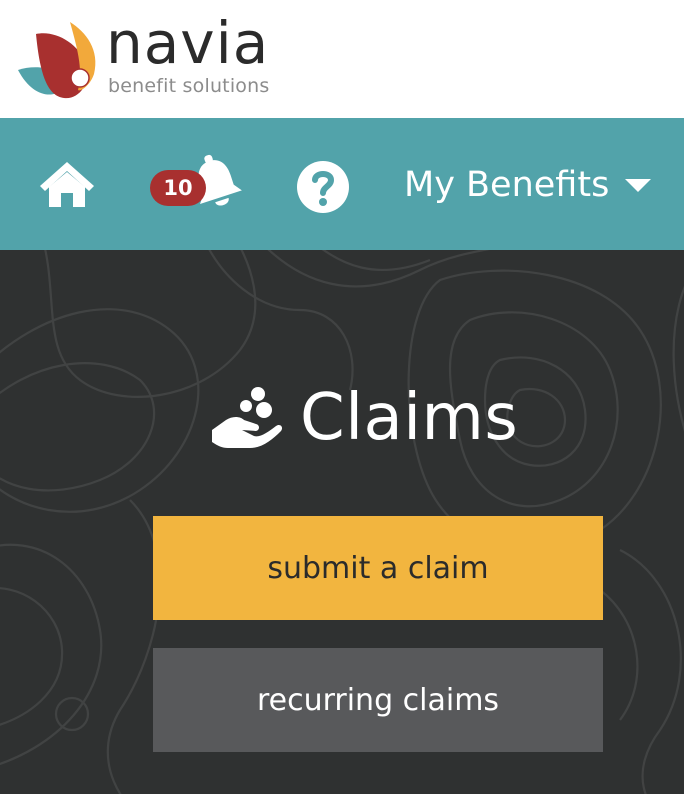 The image size is (684, 794). I want to click on my-benefits-label: My Benefits, so click(507, 185).